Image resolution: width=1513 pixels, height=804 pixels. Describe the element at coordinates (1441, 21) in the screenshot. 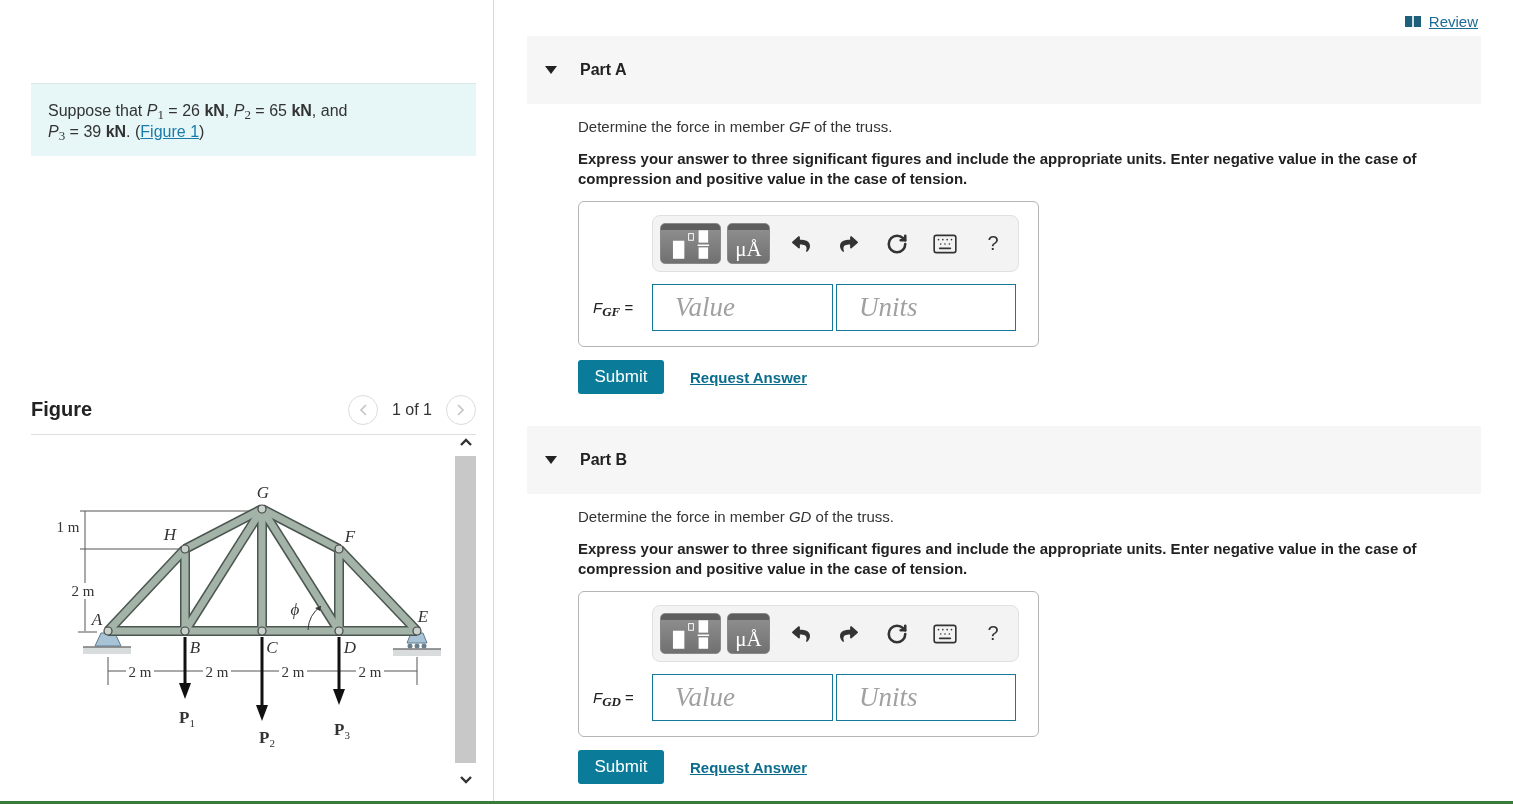

I see `review-link: Review` at that location.